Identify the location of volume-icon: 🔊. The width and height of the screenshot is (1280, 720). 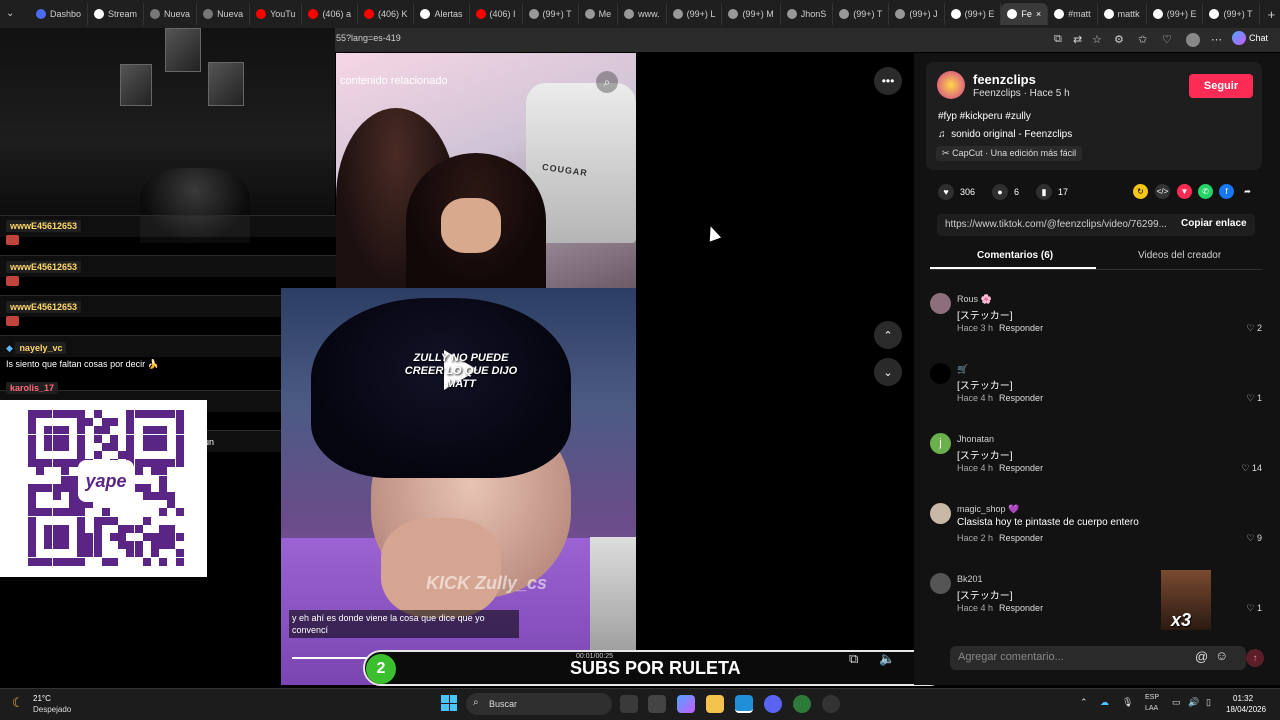
(1193, 702).